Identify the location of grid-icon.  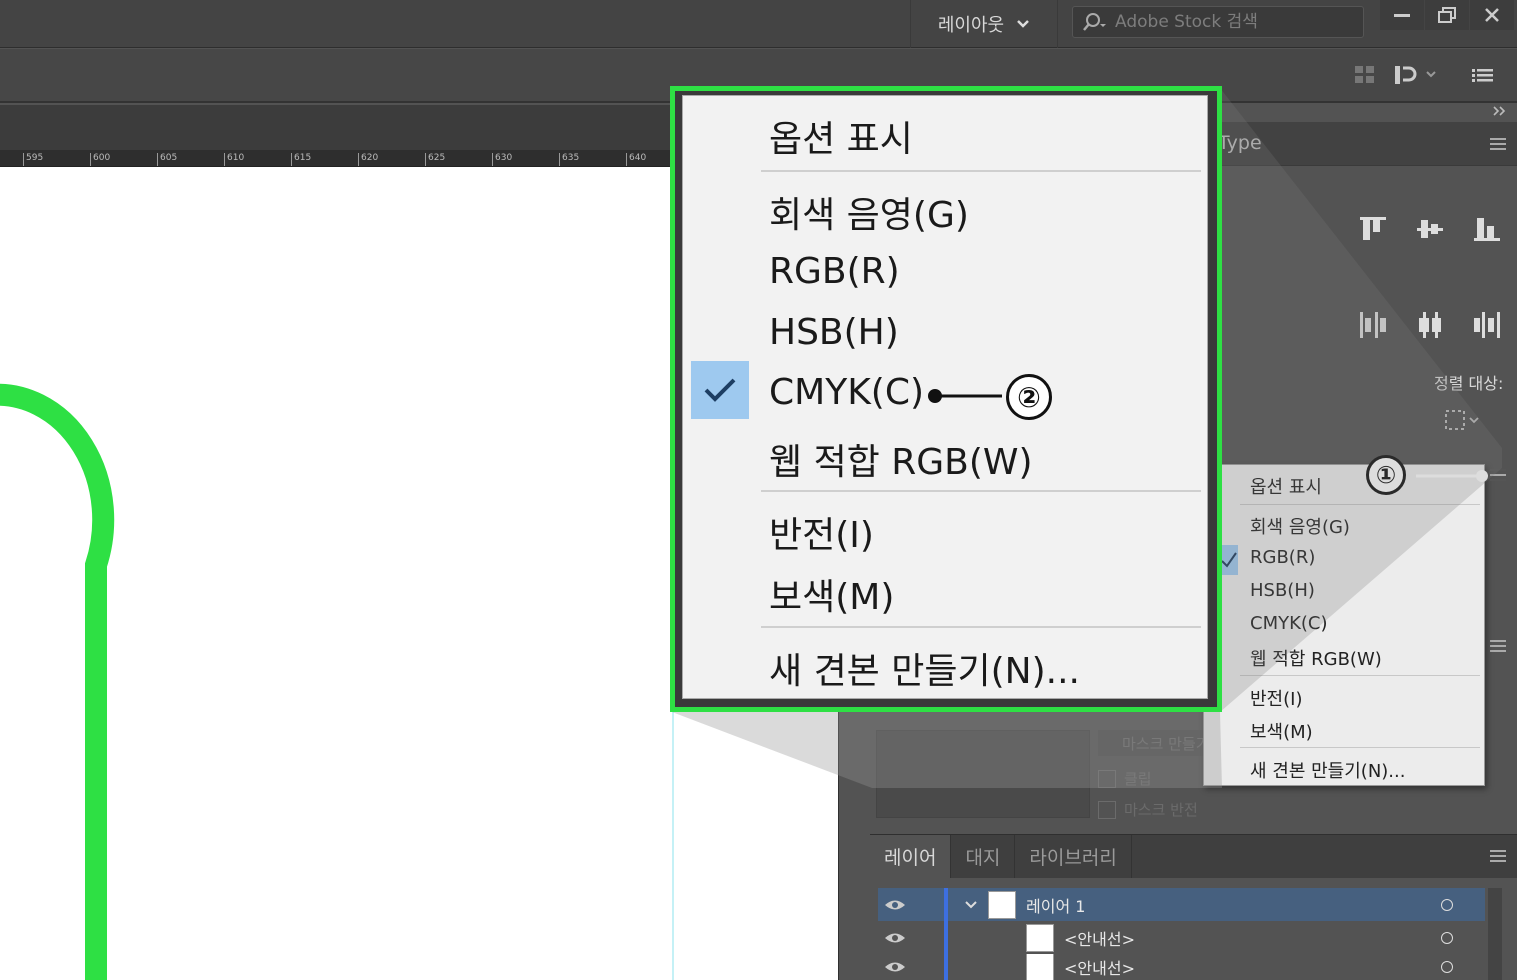
(1366, 75).